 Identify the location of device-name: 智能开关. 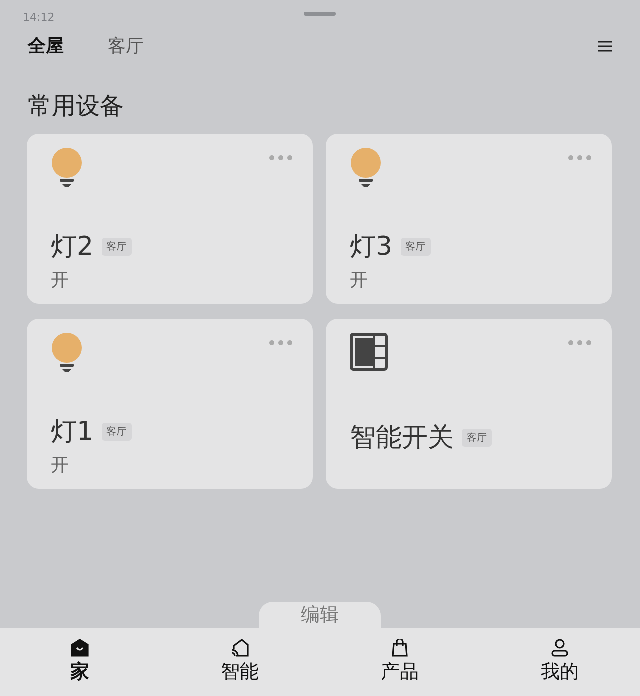
(402, 438).